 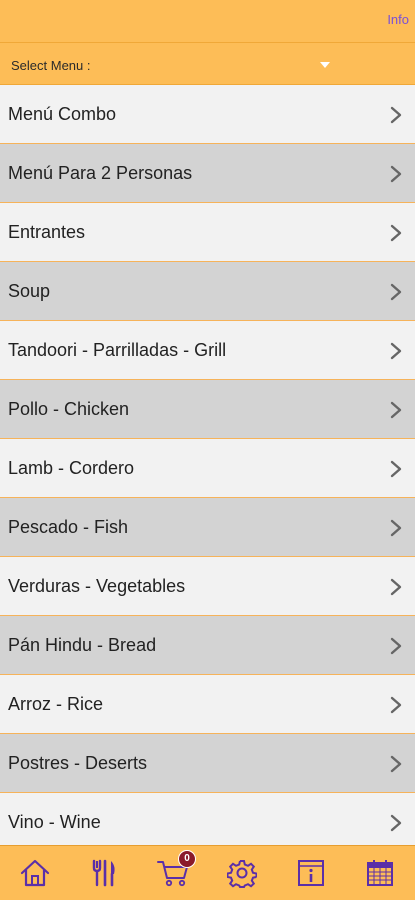 What do you see at coordinates (56, 704) in the screenshot?
I see `menu-item-label: Arroz - Rice` at bounding box center [56, 704].